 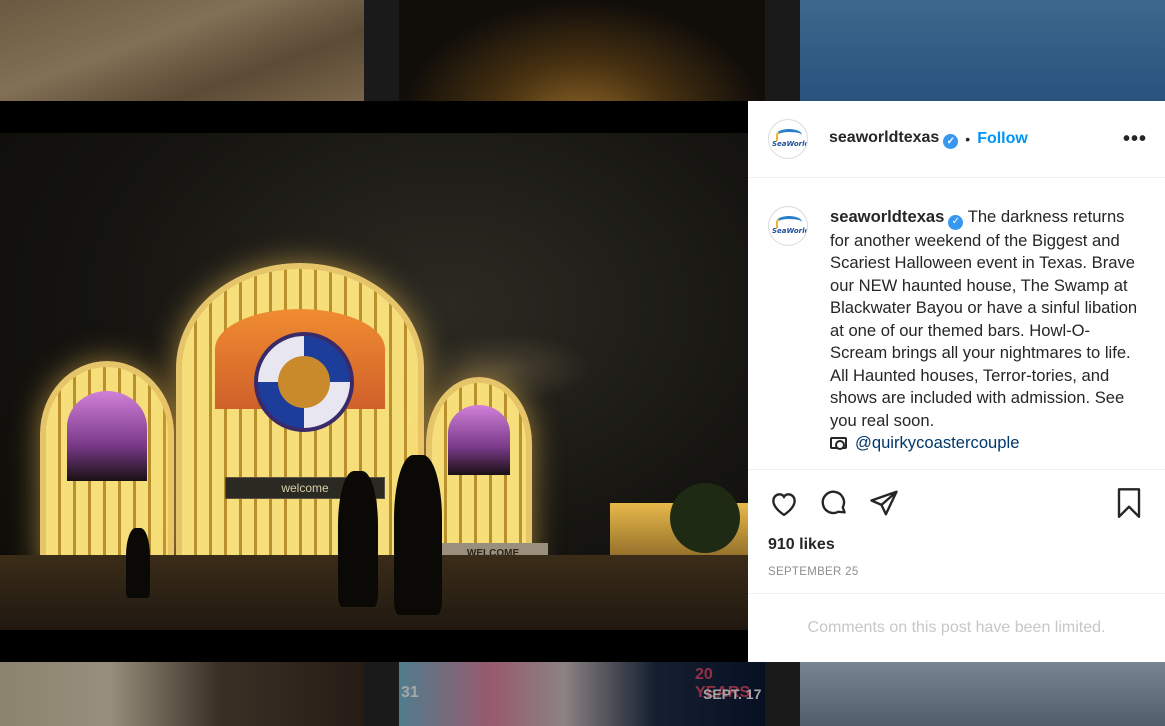 What do you see at coordinates (182, 50) in the screenshot?
I see `grid-thumbnail-top-left` at bounding box center [182, 50].